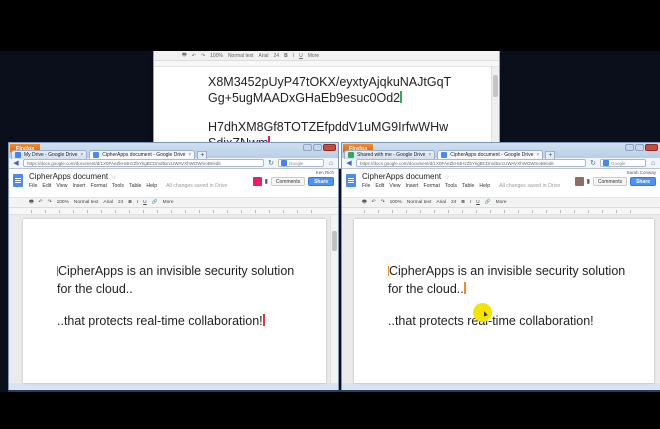 This screenshot has height=429, width=660. Describe the element at coordinates (334, 299) in the screenshot. I see `scrollbar` at that location.